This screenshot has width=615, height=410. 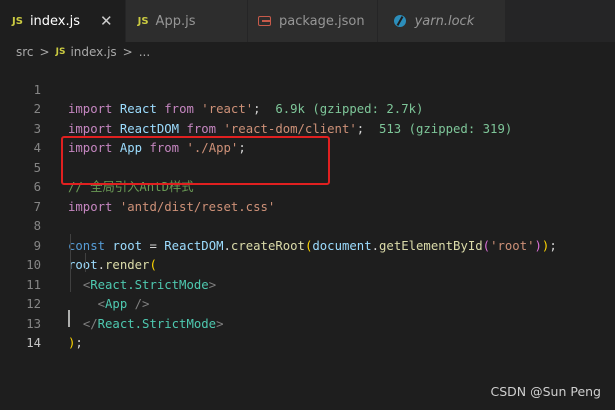 What do you see at coordinates (175, 21) in the screenshot?
I see `tab-label: App.js` at bounding box center [175, 21].